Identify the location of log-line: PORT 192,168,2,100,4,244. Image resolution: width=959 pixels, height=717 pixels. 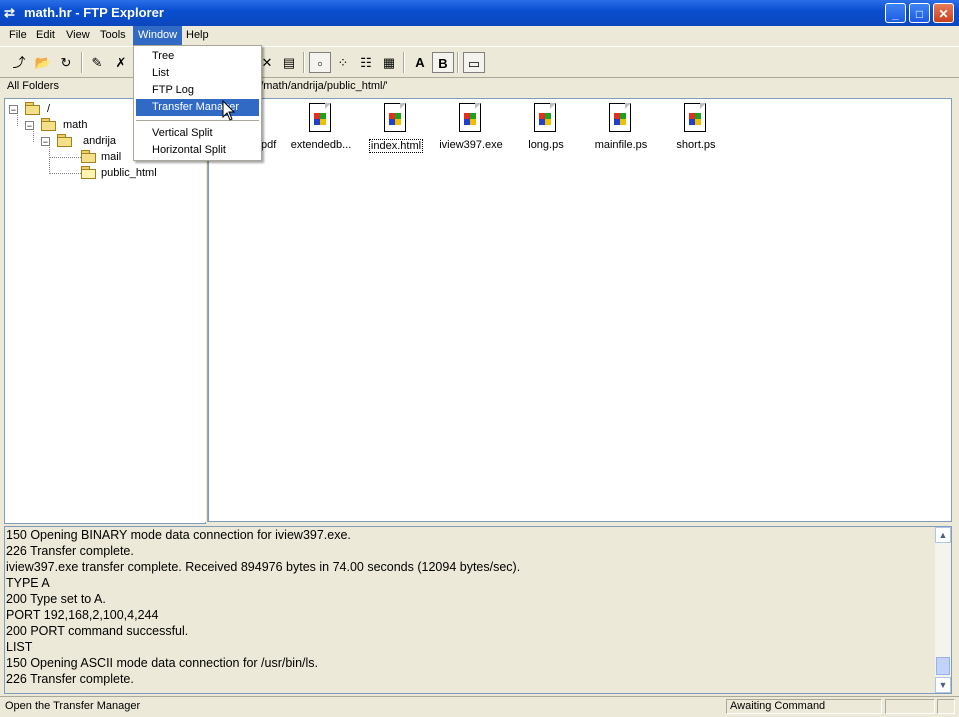
(82, 615).